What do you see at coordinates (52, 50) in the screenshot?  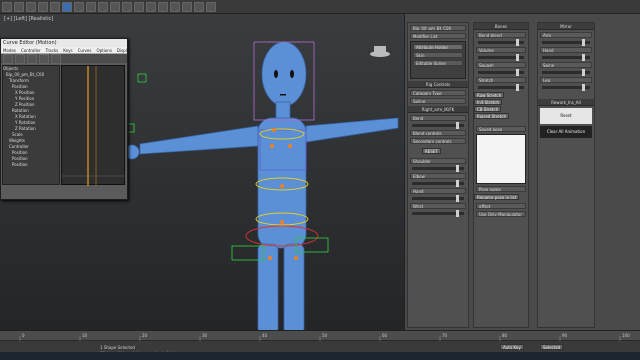 I see `menu-tracks: Tracks` at bounding box center [52, 50].